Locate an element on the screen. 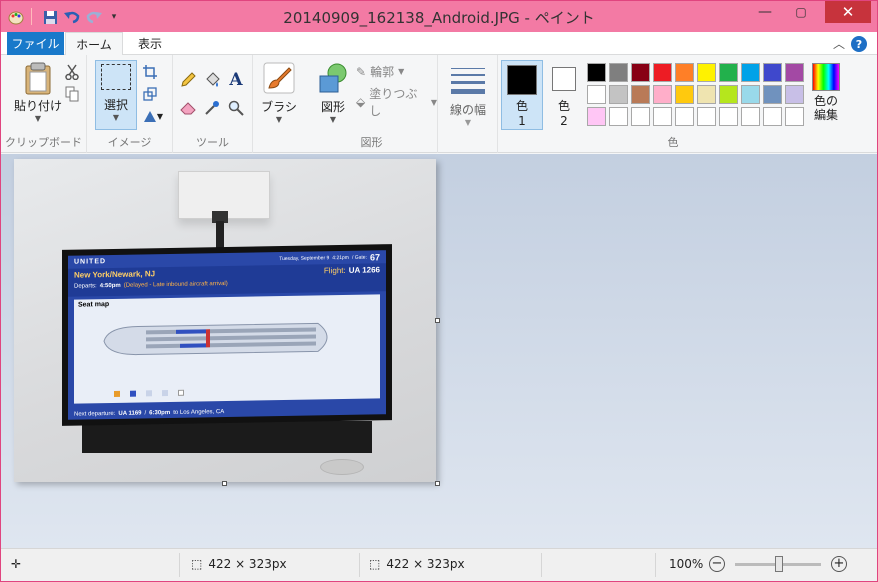  zoom-slider-thumb is located at coordinates (779, 564).